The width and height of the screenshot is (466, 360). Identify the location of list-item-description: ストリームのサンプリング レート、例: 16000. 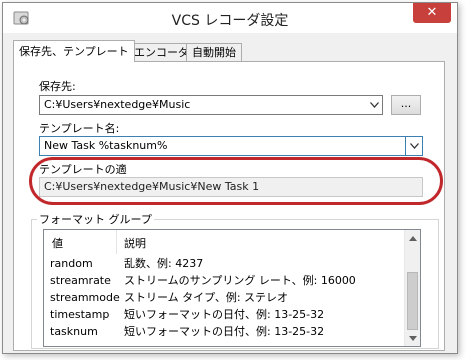
(240, 280).